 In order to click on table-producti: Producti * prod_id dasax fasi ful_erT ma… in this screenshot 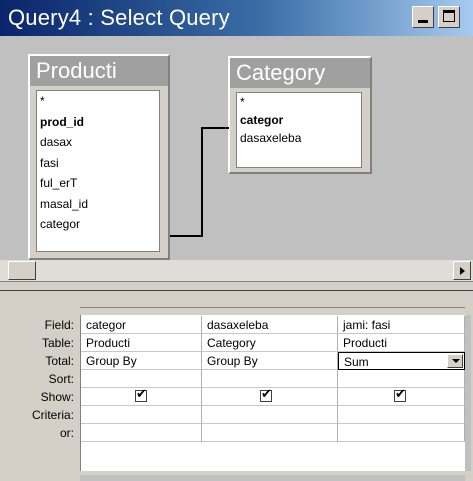, I will do `click(99, 157)`.